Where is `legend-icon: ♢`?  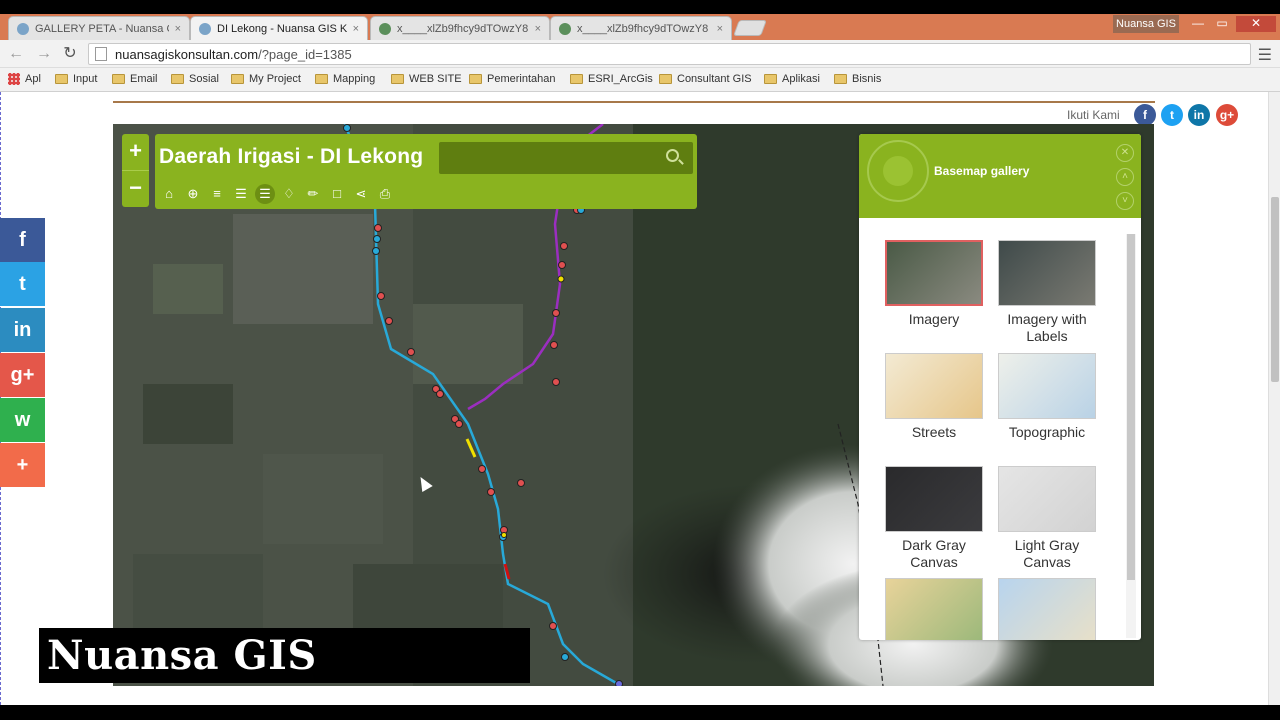 legend-icon: ♢ is located at coordinates (289, 194).